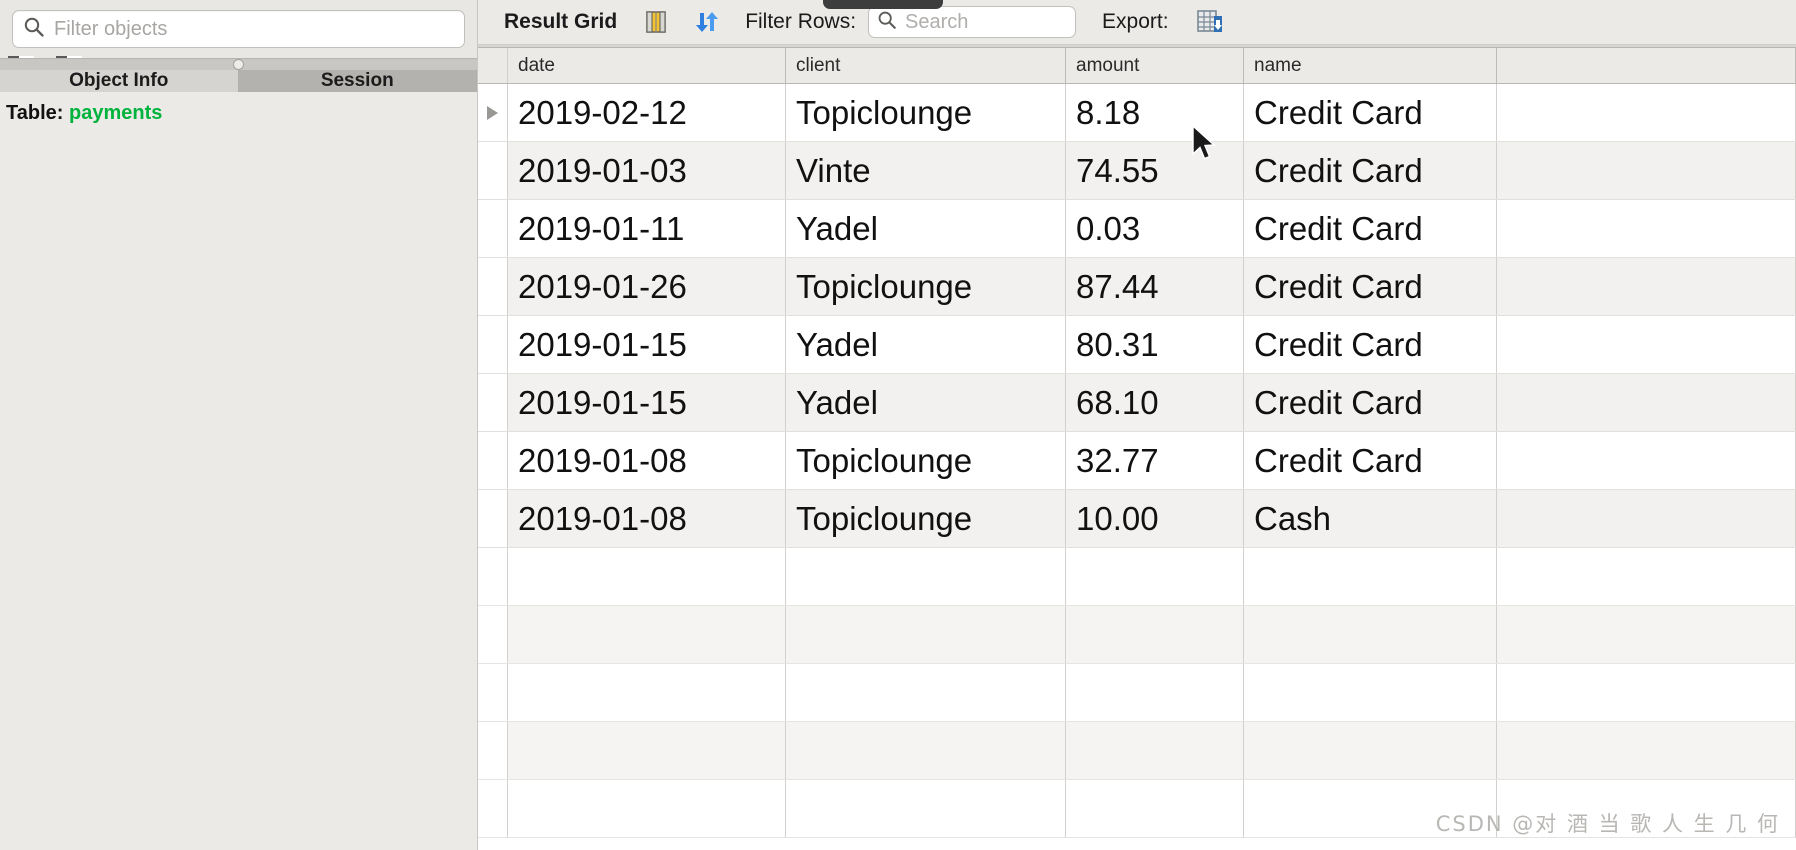  I want to click on table-cell-amount: 32.77, so click(1155, 460).